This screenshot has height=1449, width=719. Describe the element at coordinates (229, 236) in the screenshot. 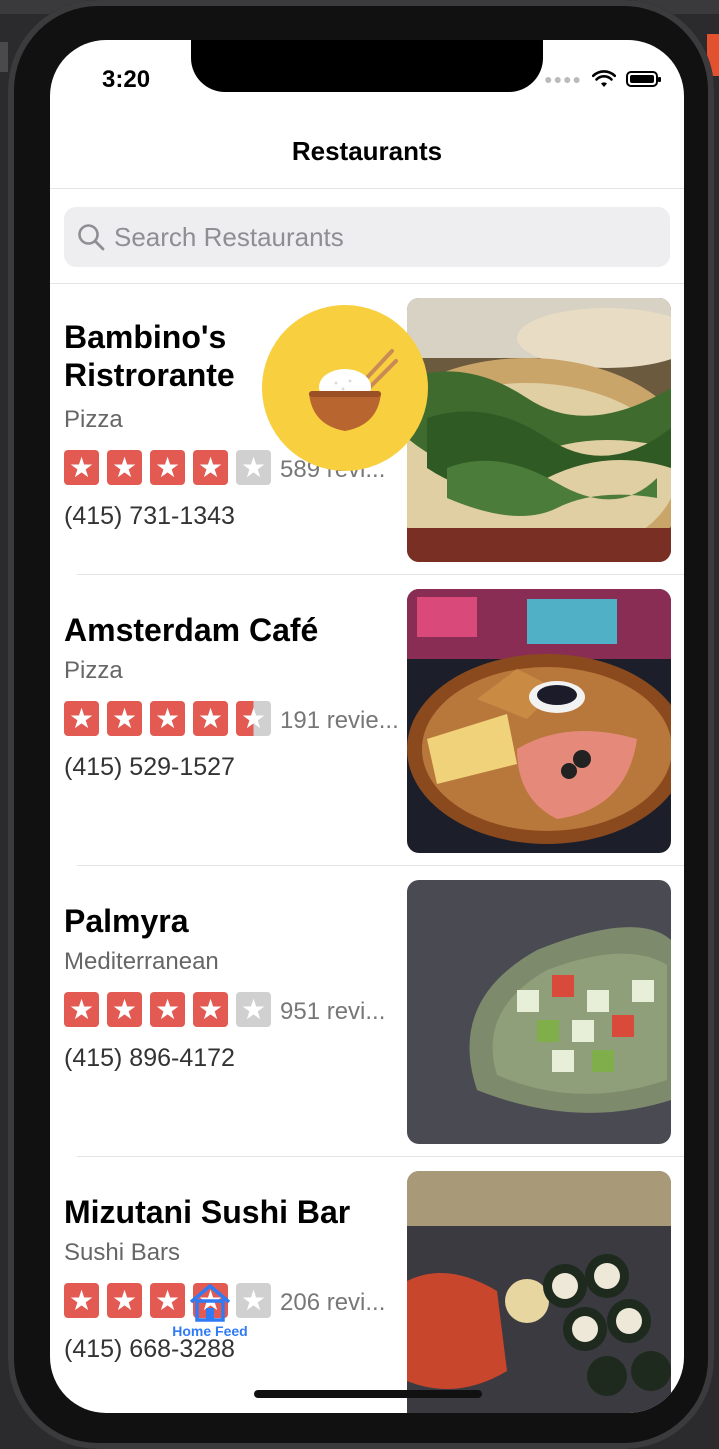

I see `search-placeholder: Search Restaurants` at that location.